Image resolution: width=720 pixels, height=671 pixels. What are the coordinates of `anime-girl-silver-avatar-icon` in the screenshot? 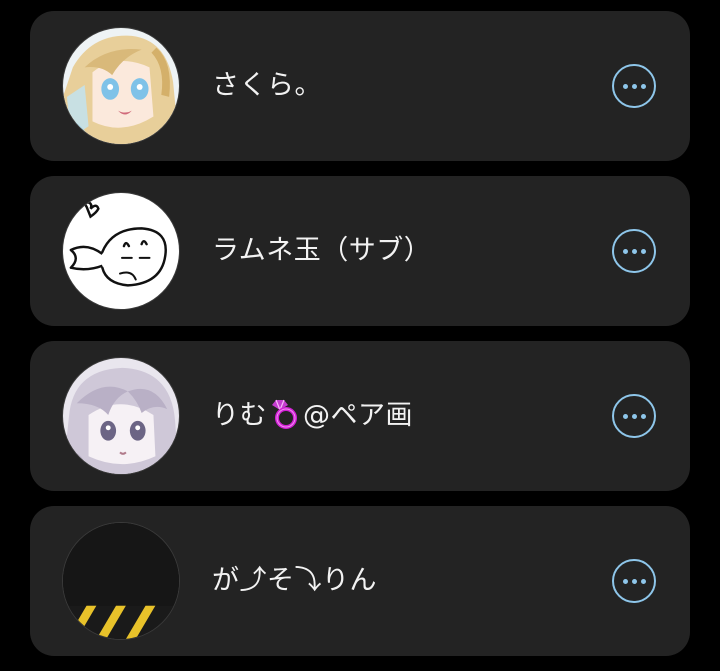 It's located at (121, 416).